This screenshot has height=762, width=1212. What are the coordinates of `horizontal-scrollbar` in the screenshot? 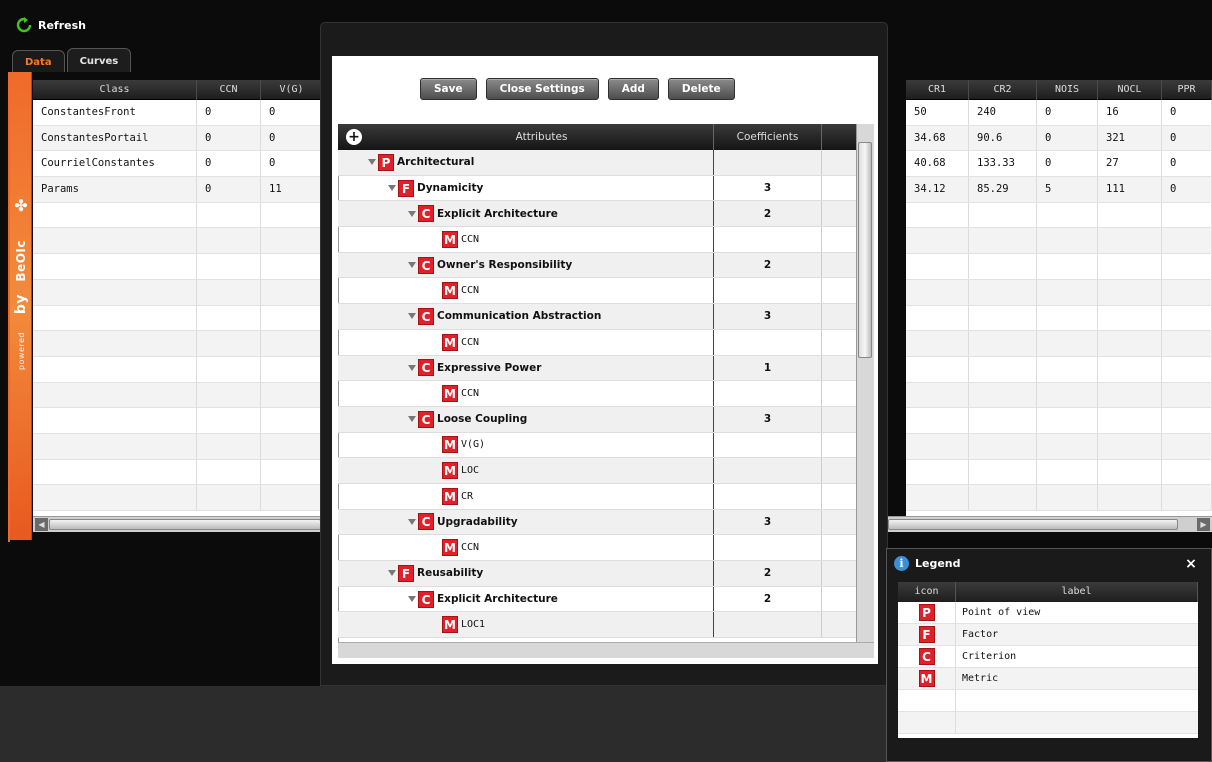 It's located at (606, 650).